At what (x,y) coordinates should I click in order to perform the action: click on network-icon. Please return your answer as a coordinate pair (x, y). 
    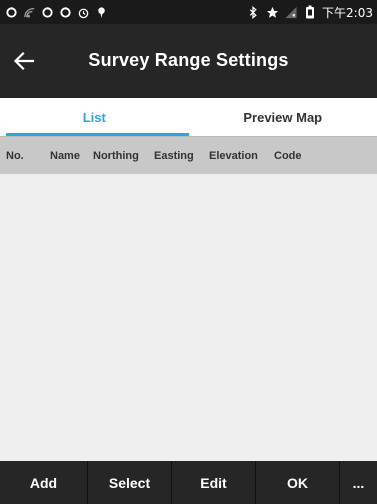
    Looking at the image, I should click on (291, 12).